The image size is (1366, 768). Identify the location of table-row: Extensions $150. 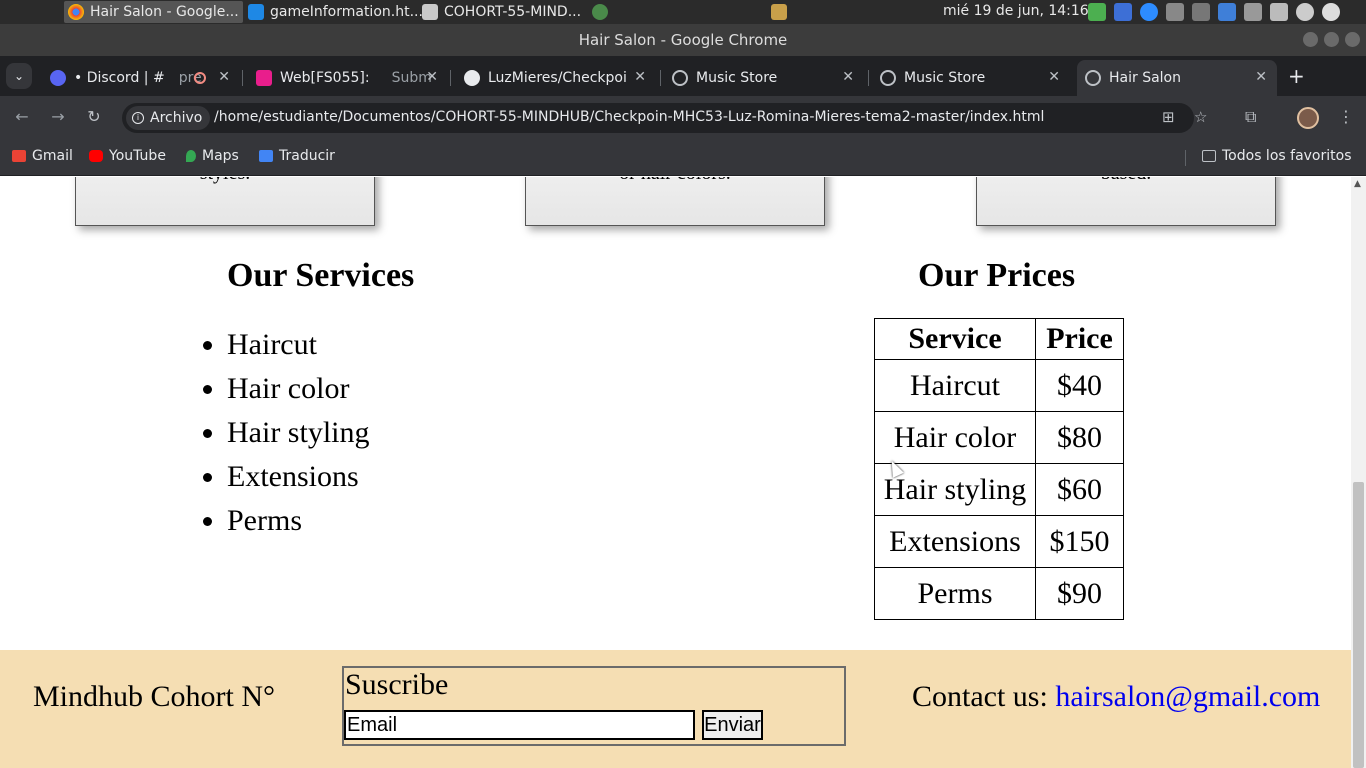
(999, 541).